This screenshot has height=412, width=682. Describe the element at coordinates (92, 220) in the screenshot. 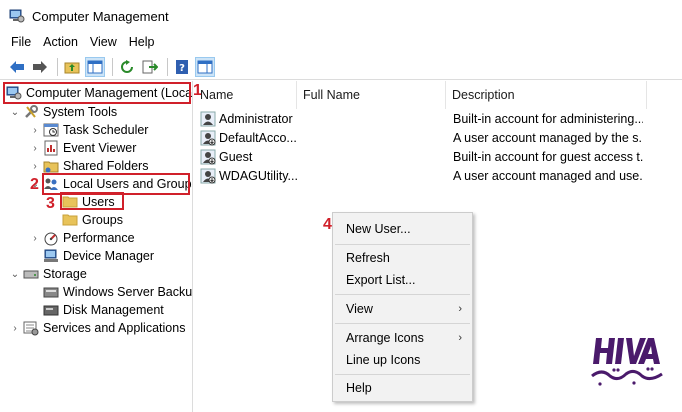

I see `tree-item-groups: Groups` at that location.